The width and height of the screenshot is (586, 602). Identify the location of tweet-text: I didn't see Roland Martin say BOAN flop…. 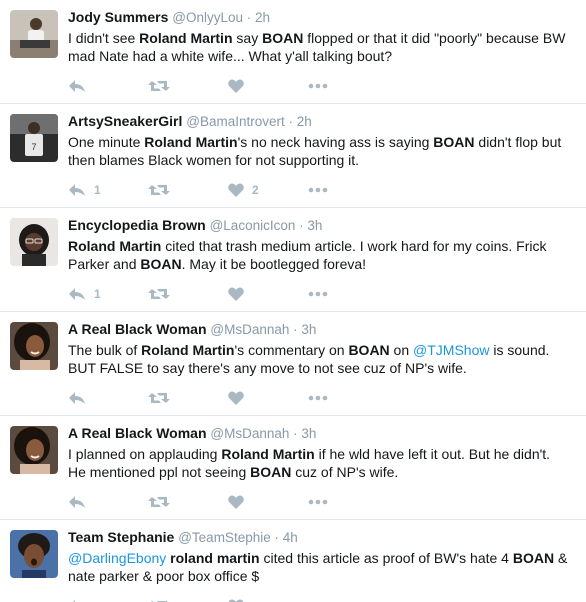
(321, 47).